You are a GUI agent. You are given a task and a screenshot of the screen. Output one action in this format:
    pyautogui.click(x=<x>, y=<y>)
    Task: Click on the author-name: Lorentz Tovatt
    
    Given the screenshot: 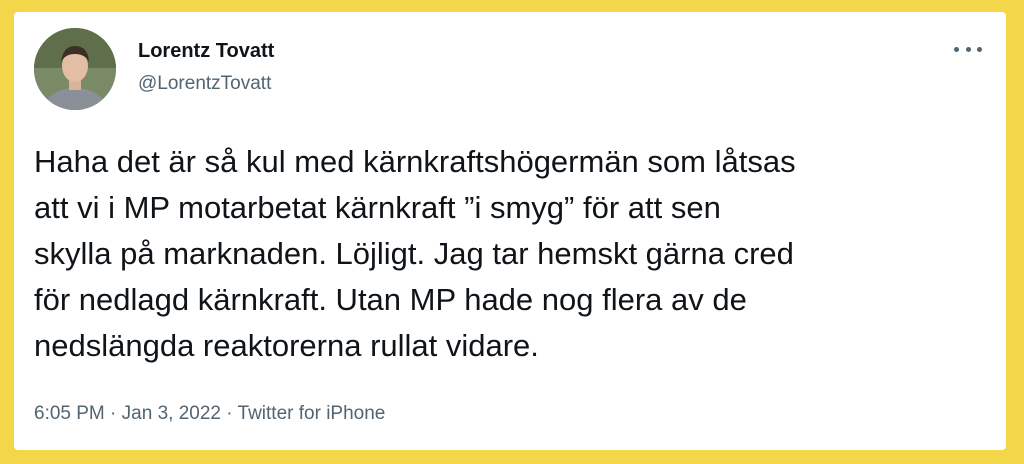 What is the action you would take?
    pyautogui.click(x=206, y=51)
    